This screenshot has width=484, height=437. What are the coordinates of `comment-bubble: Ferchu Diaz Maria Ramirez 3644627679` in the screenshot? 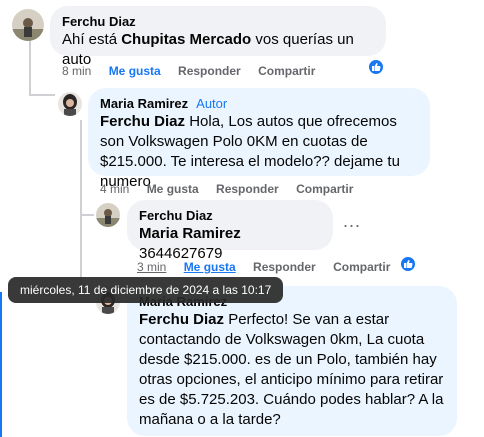 It's located at (230, 231).